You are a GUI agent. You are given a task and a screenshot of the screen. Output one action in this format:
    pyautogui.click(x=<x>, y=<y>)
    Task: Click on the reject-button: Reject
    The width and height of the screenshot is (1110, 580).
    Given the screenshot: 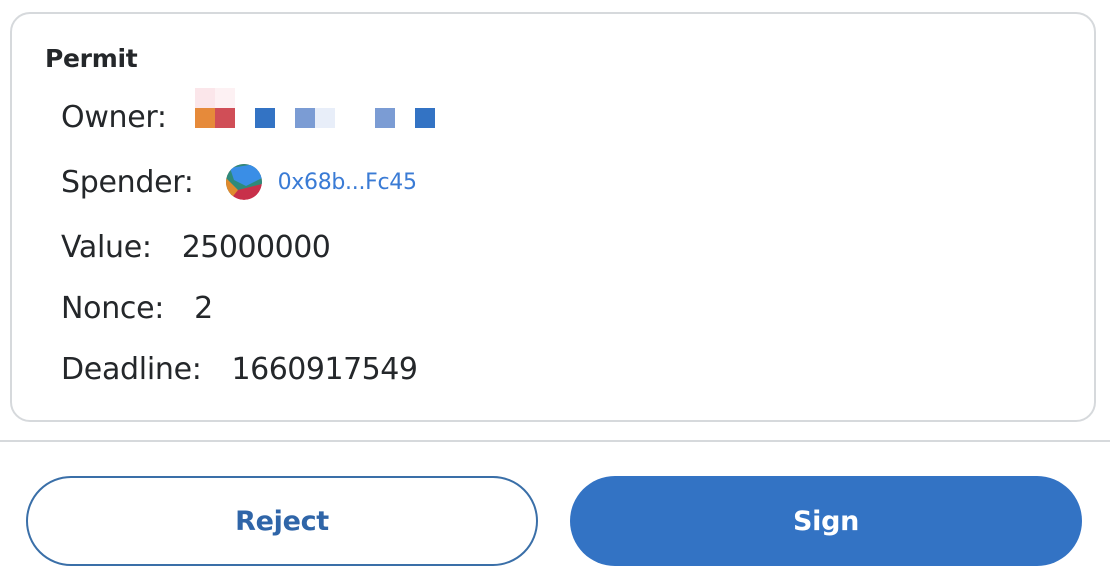 What is the action you would take?
    pyautogui.click(x=282, y=521)
    